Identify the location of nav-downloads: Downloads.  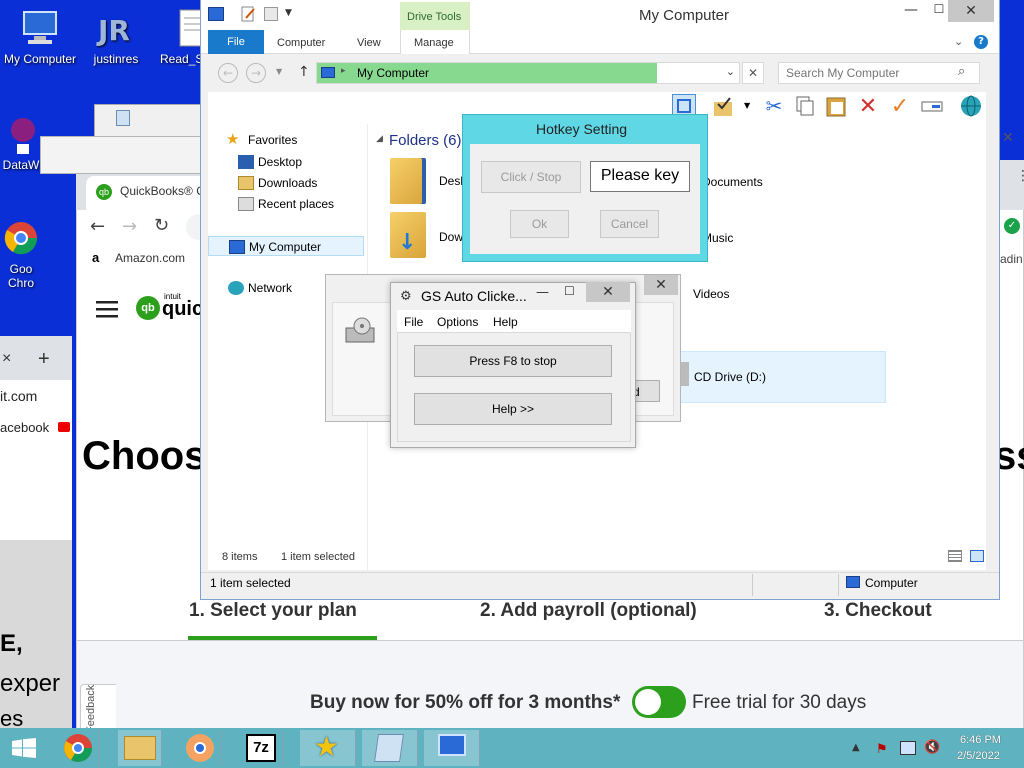
(286, 183).